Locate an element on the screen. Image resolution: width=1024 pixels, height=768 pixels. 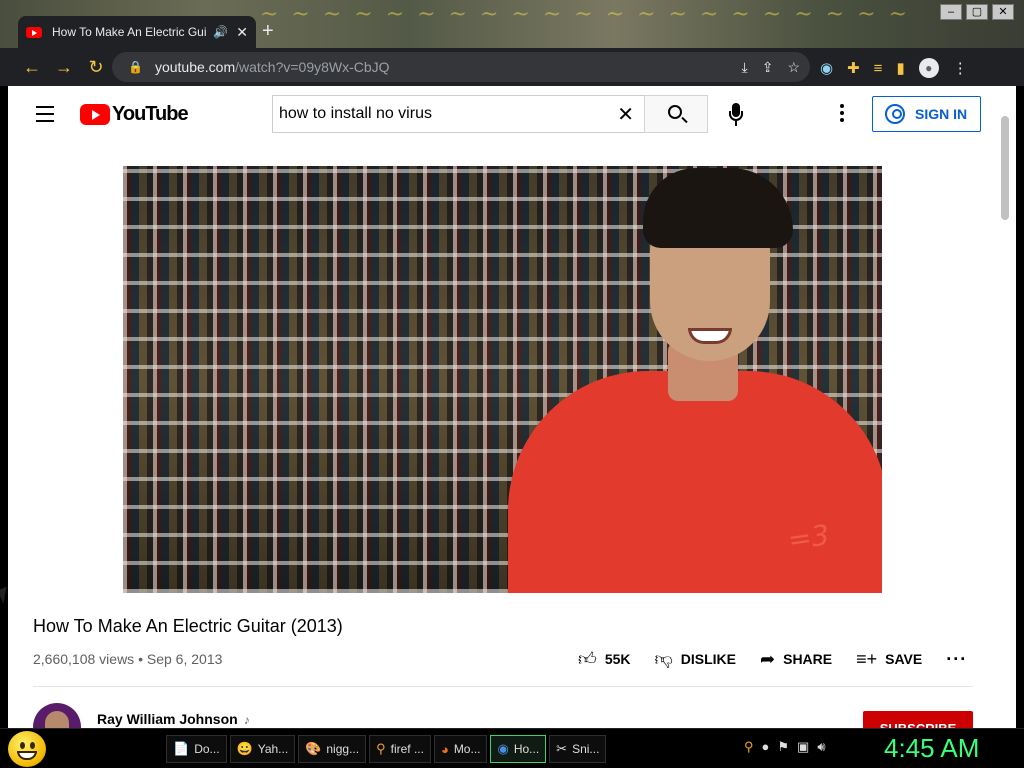
minimize-button: – is located at coordinates (951, 12).